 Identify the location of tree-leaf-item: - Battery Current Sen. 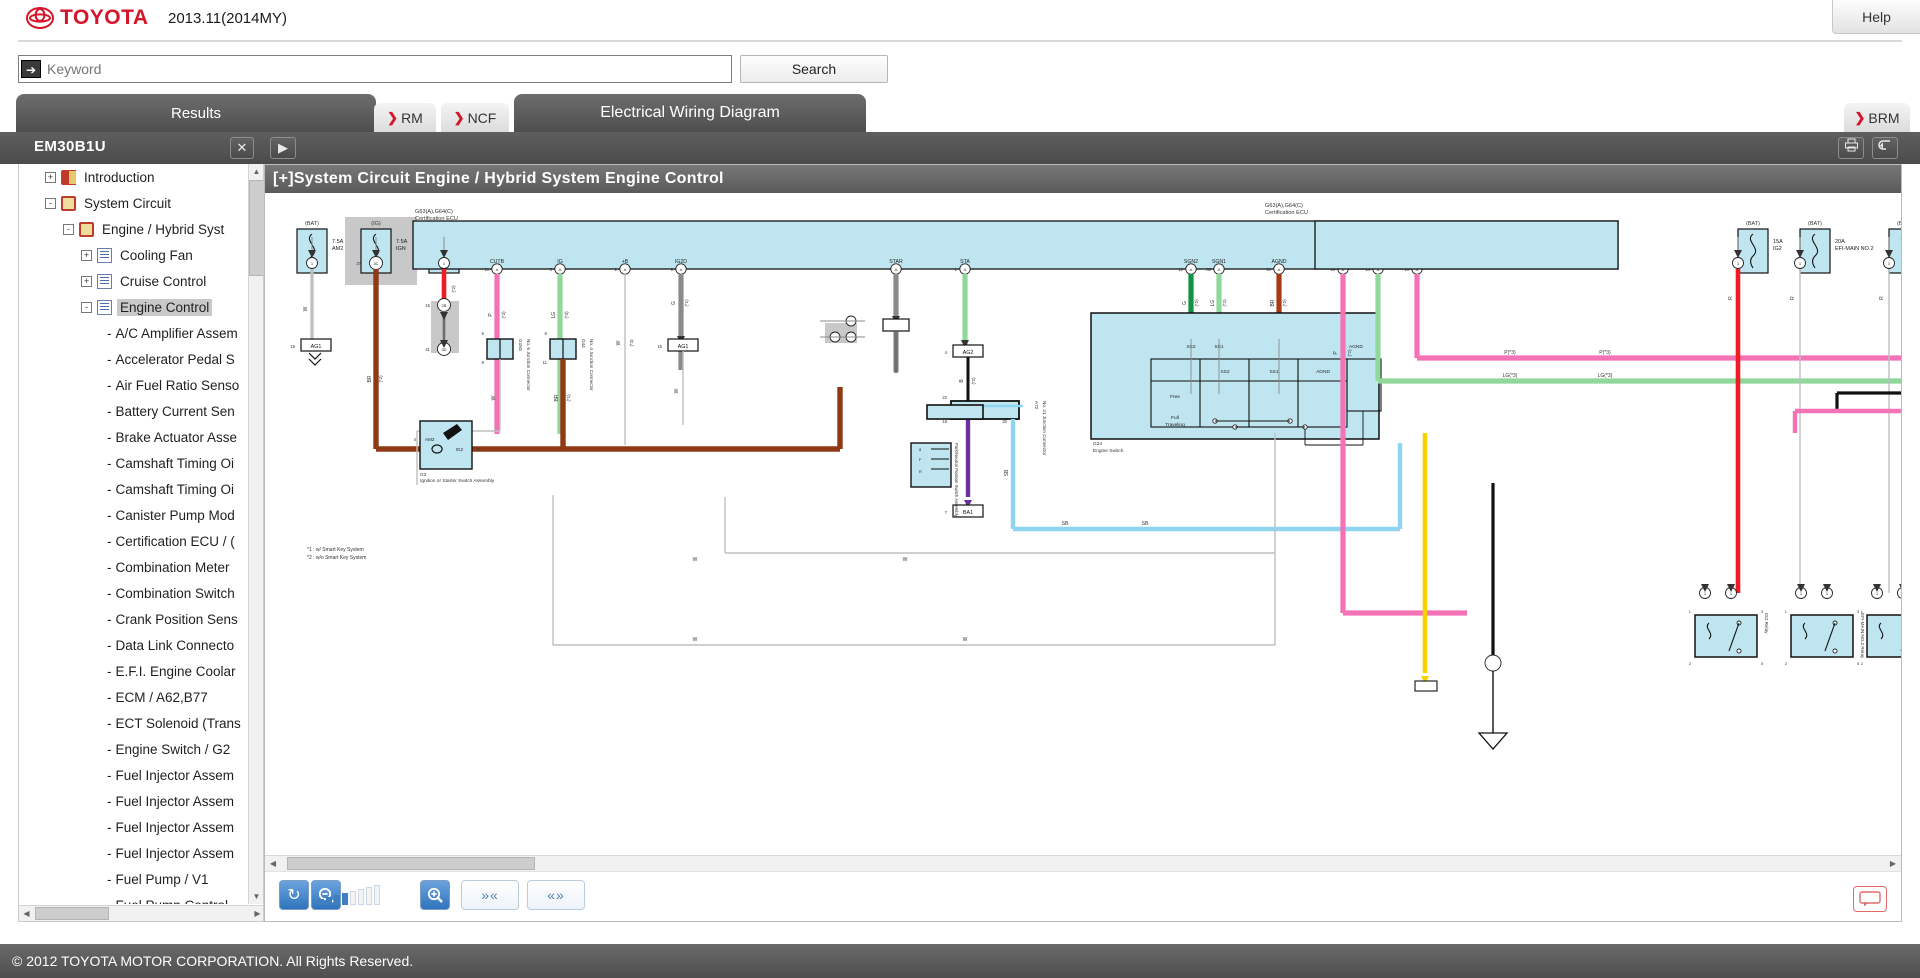
(134, 411).